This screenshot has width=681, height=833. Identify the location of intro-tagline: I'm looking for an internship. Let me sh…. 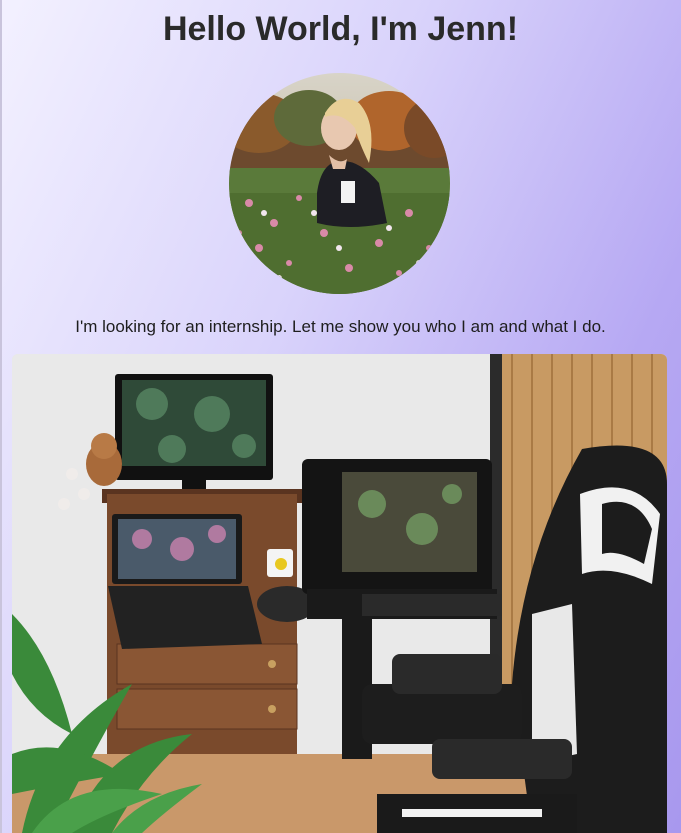
(340, 326).